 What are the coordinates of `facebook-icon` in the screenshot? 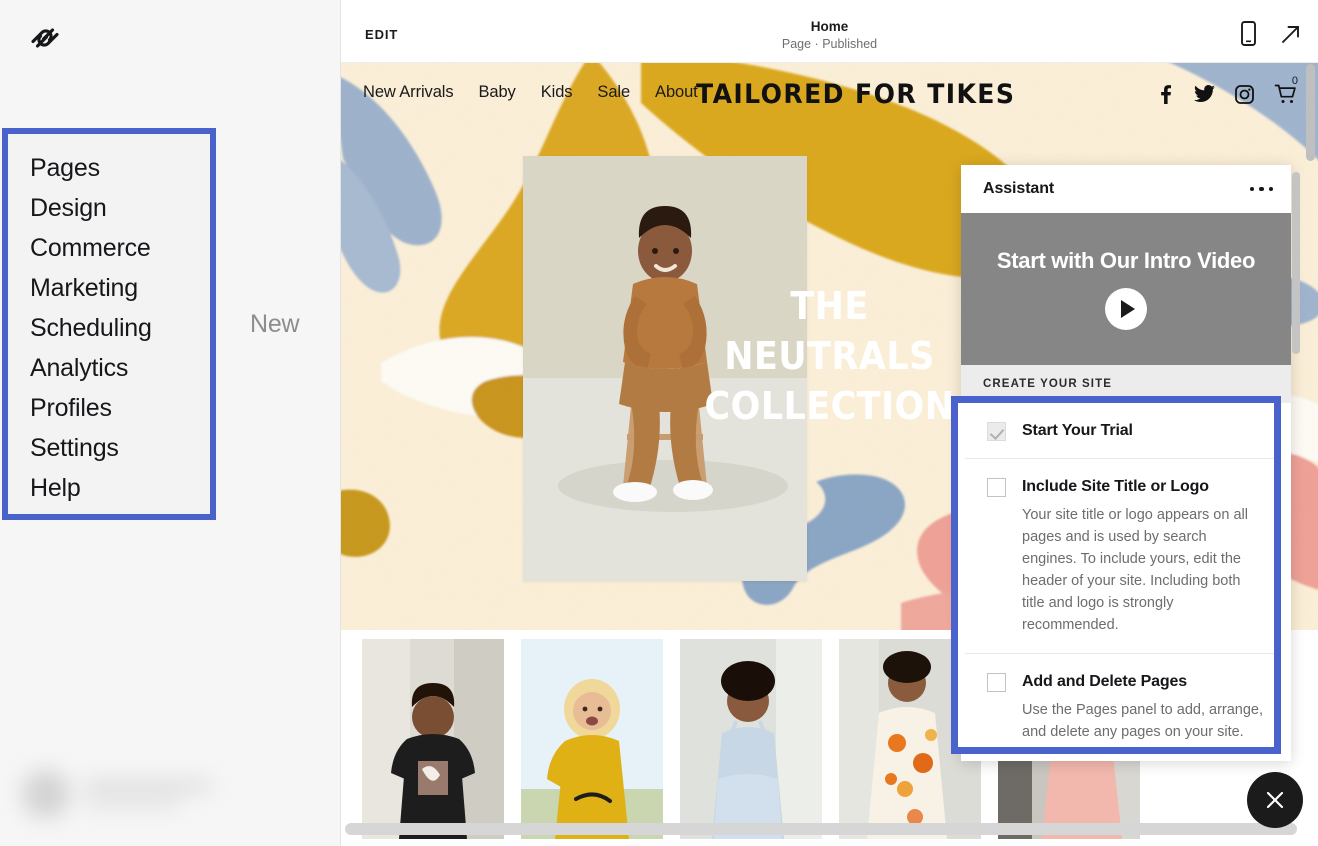 It's located at (1165, 96).